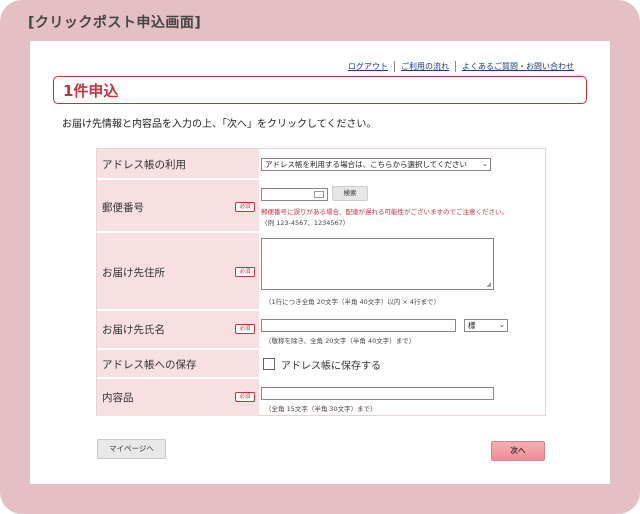  Describe the element at coordinates (350, 193) in the screenshot. I see `postal-search-button: 検索` at that location.